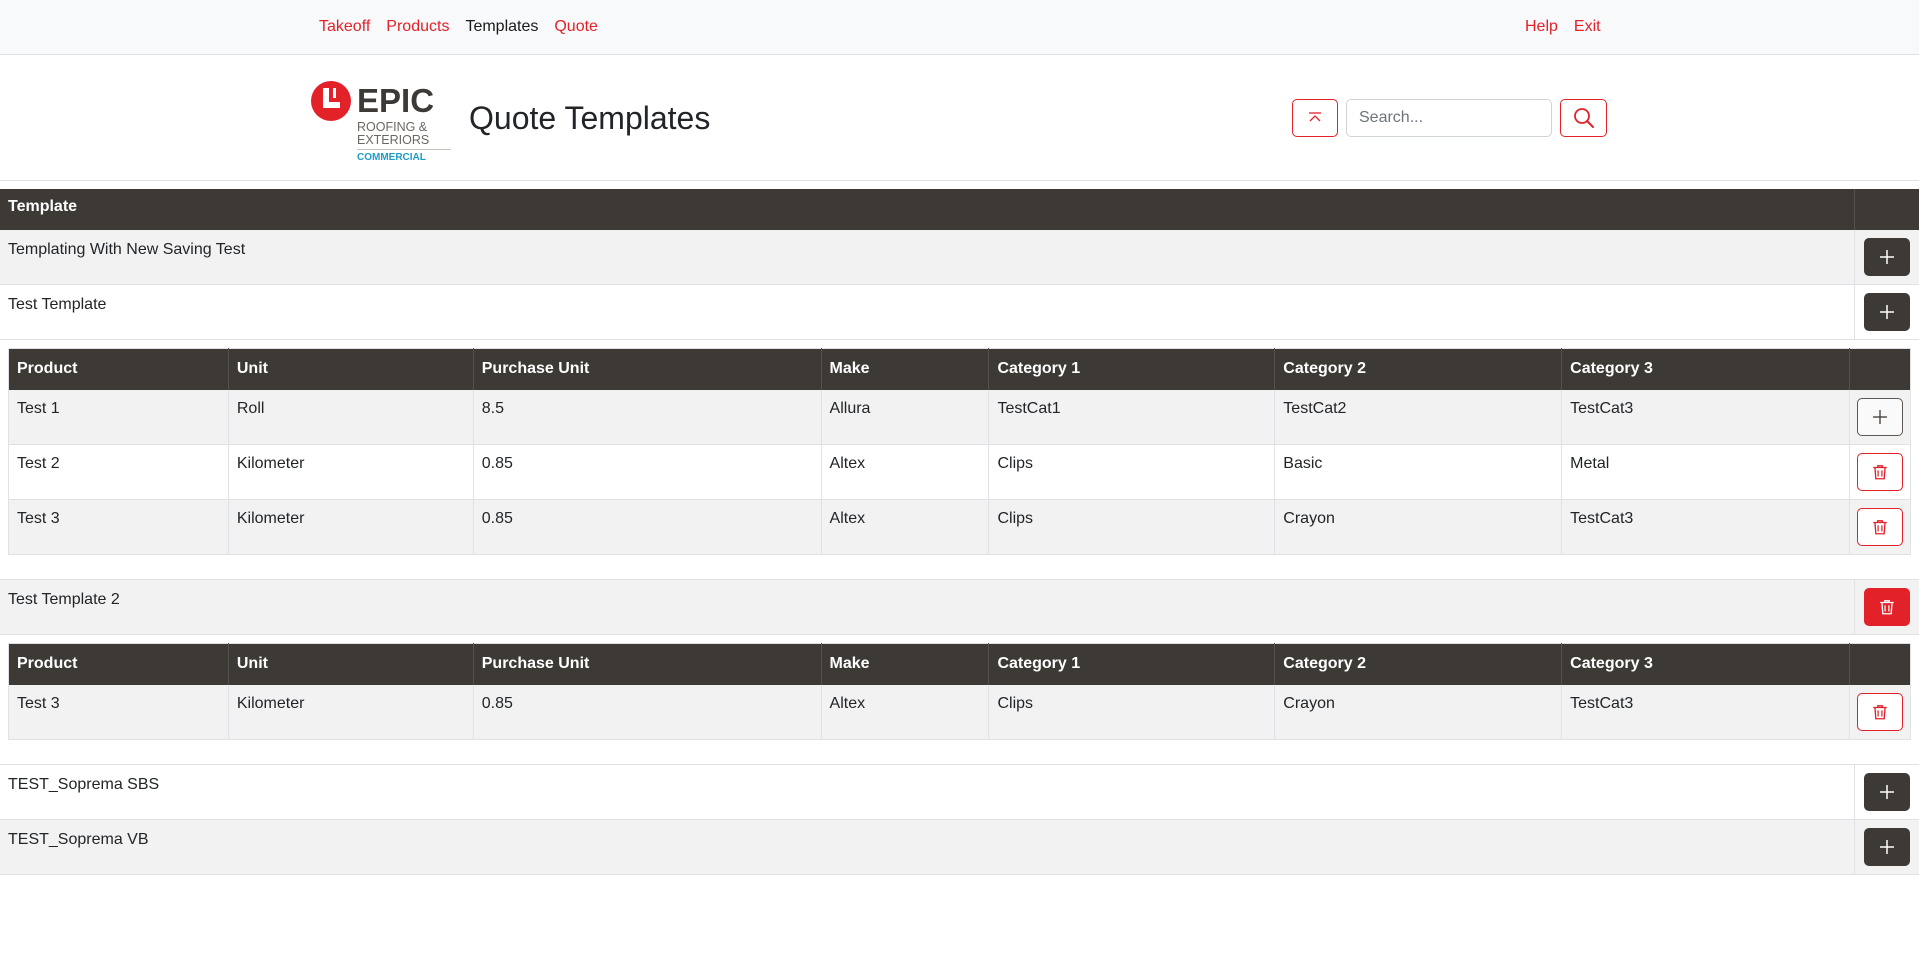 The width and height of the screenshot is (1919, 979). I want to click on template-row: TEST_Soprema SBS, so click(959, 792).